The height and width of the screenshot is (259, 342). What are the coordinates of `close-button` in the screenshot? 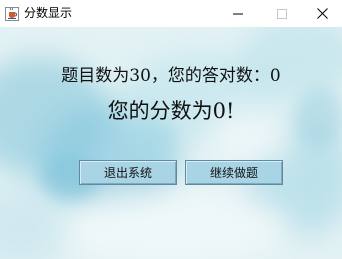 It's located at (322, 13).